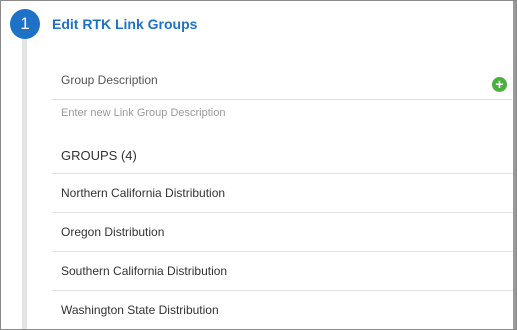 The width and height of the screenshot is (517, 330). What do you see at coordinates (282, 112) in the screenshot?
I see `group-description-input` at bounding box center [282, 112].